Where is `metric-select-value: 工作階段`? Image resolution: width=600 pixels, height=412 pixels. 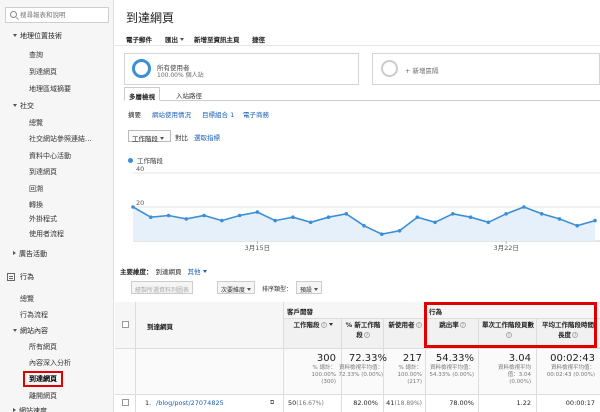 metric-select-value: 工作階段 is located at coordinates (145, 139).